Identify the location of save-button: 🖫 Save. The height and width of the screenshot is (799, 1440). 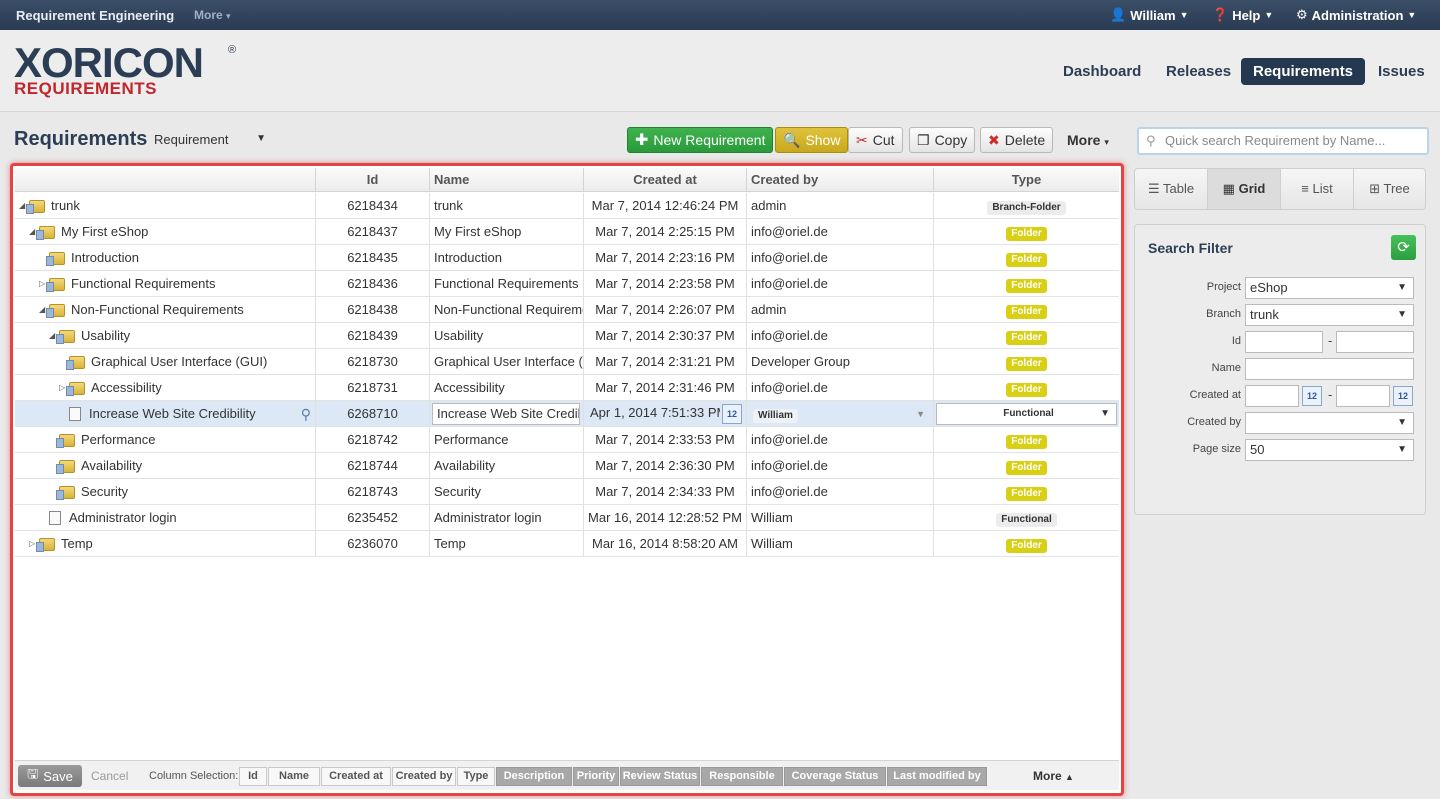
(50, 776).